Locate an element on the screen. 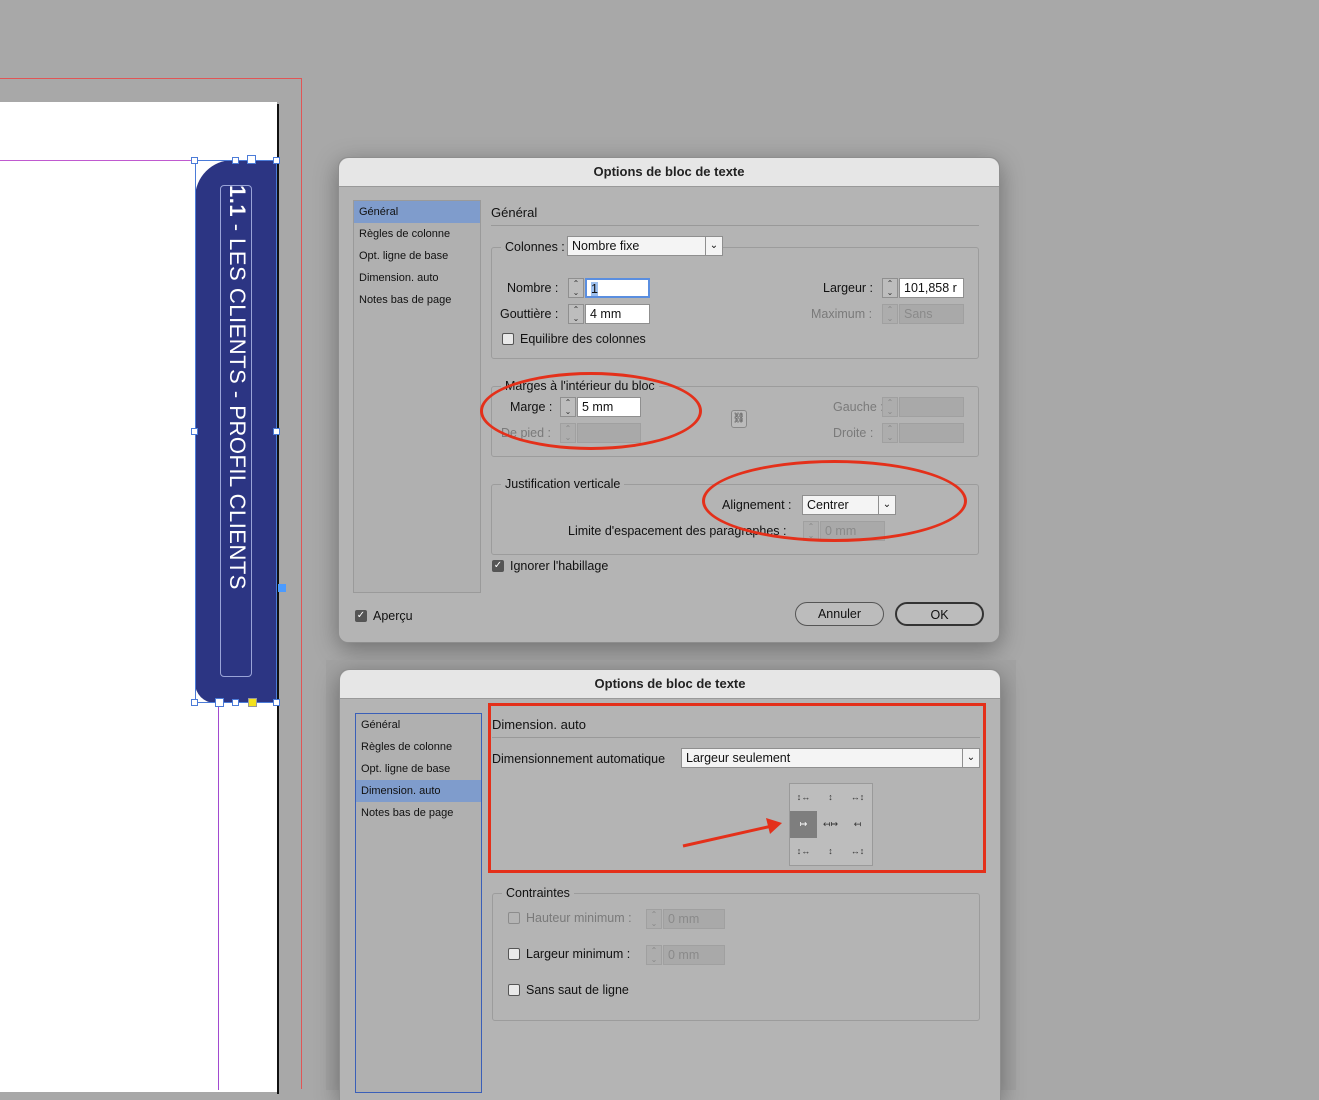  min-width-stepper: ⌃ ⌄ is located at coordinates (654, 955).